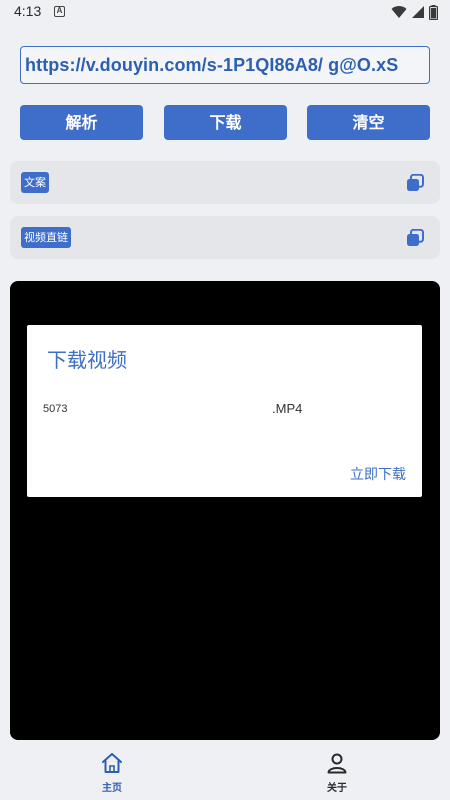  Describe the element at coordinates (112, 774) in the screenshot. I see `nav-item-home: 主页` at that location.